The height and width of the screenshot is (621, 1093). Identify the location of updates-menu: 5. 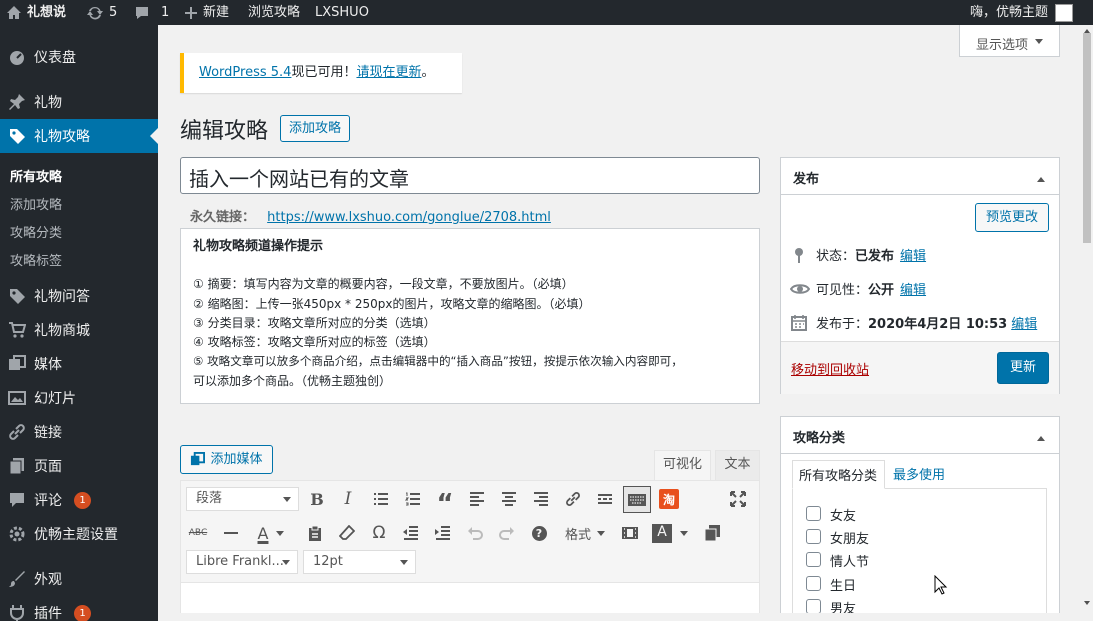
(101, 12).